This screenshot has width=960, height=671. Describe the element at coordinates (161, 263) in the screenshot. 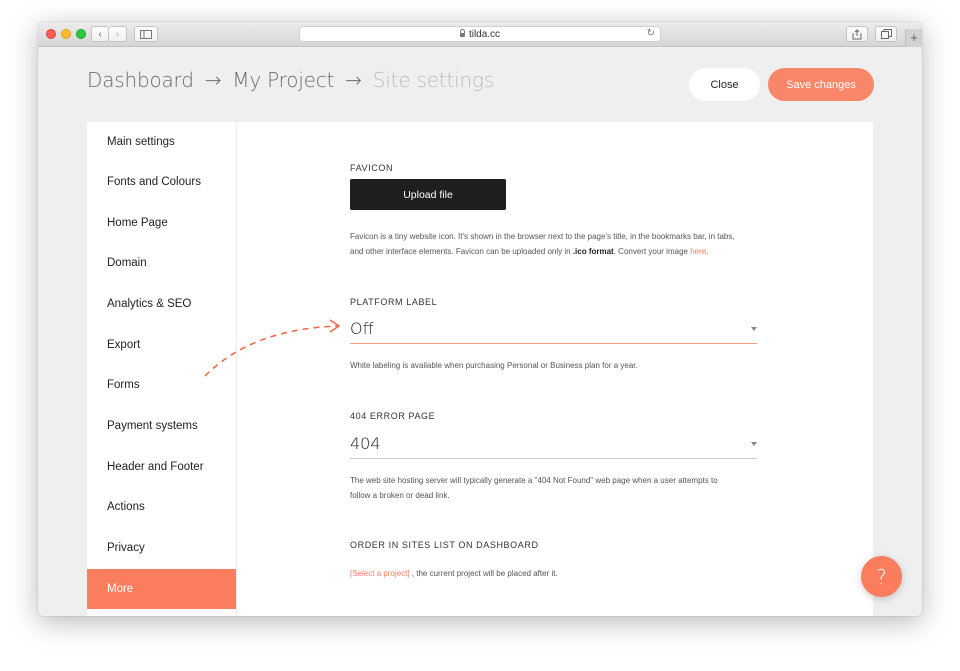

I see `sidebar-item-domain: Domain` at that location.